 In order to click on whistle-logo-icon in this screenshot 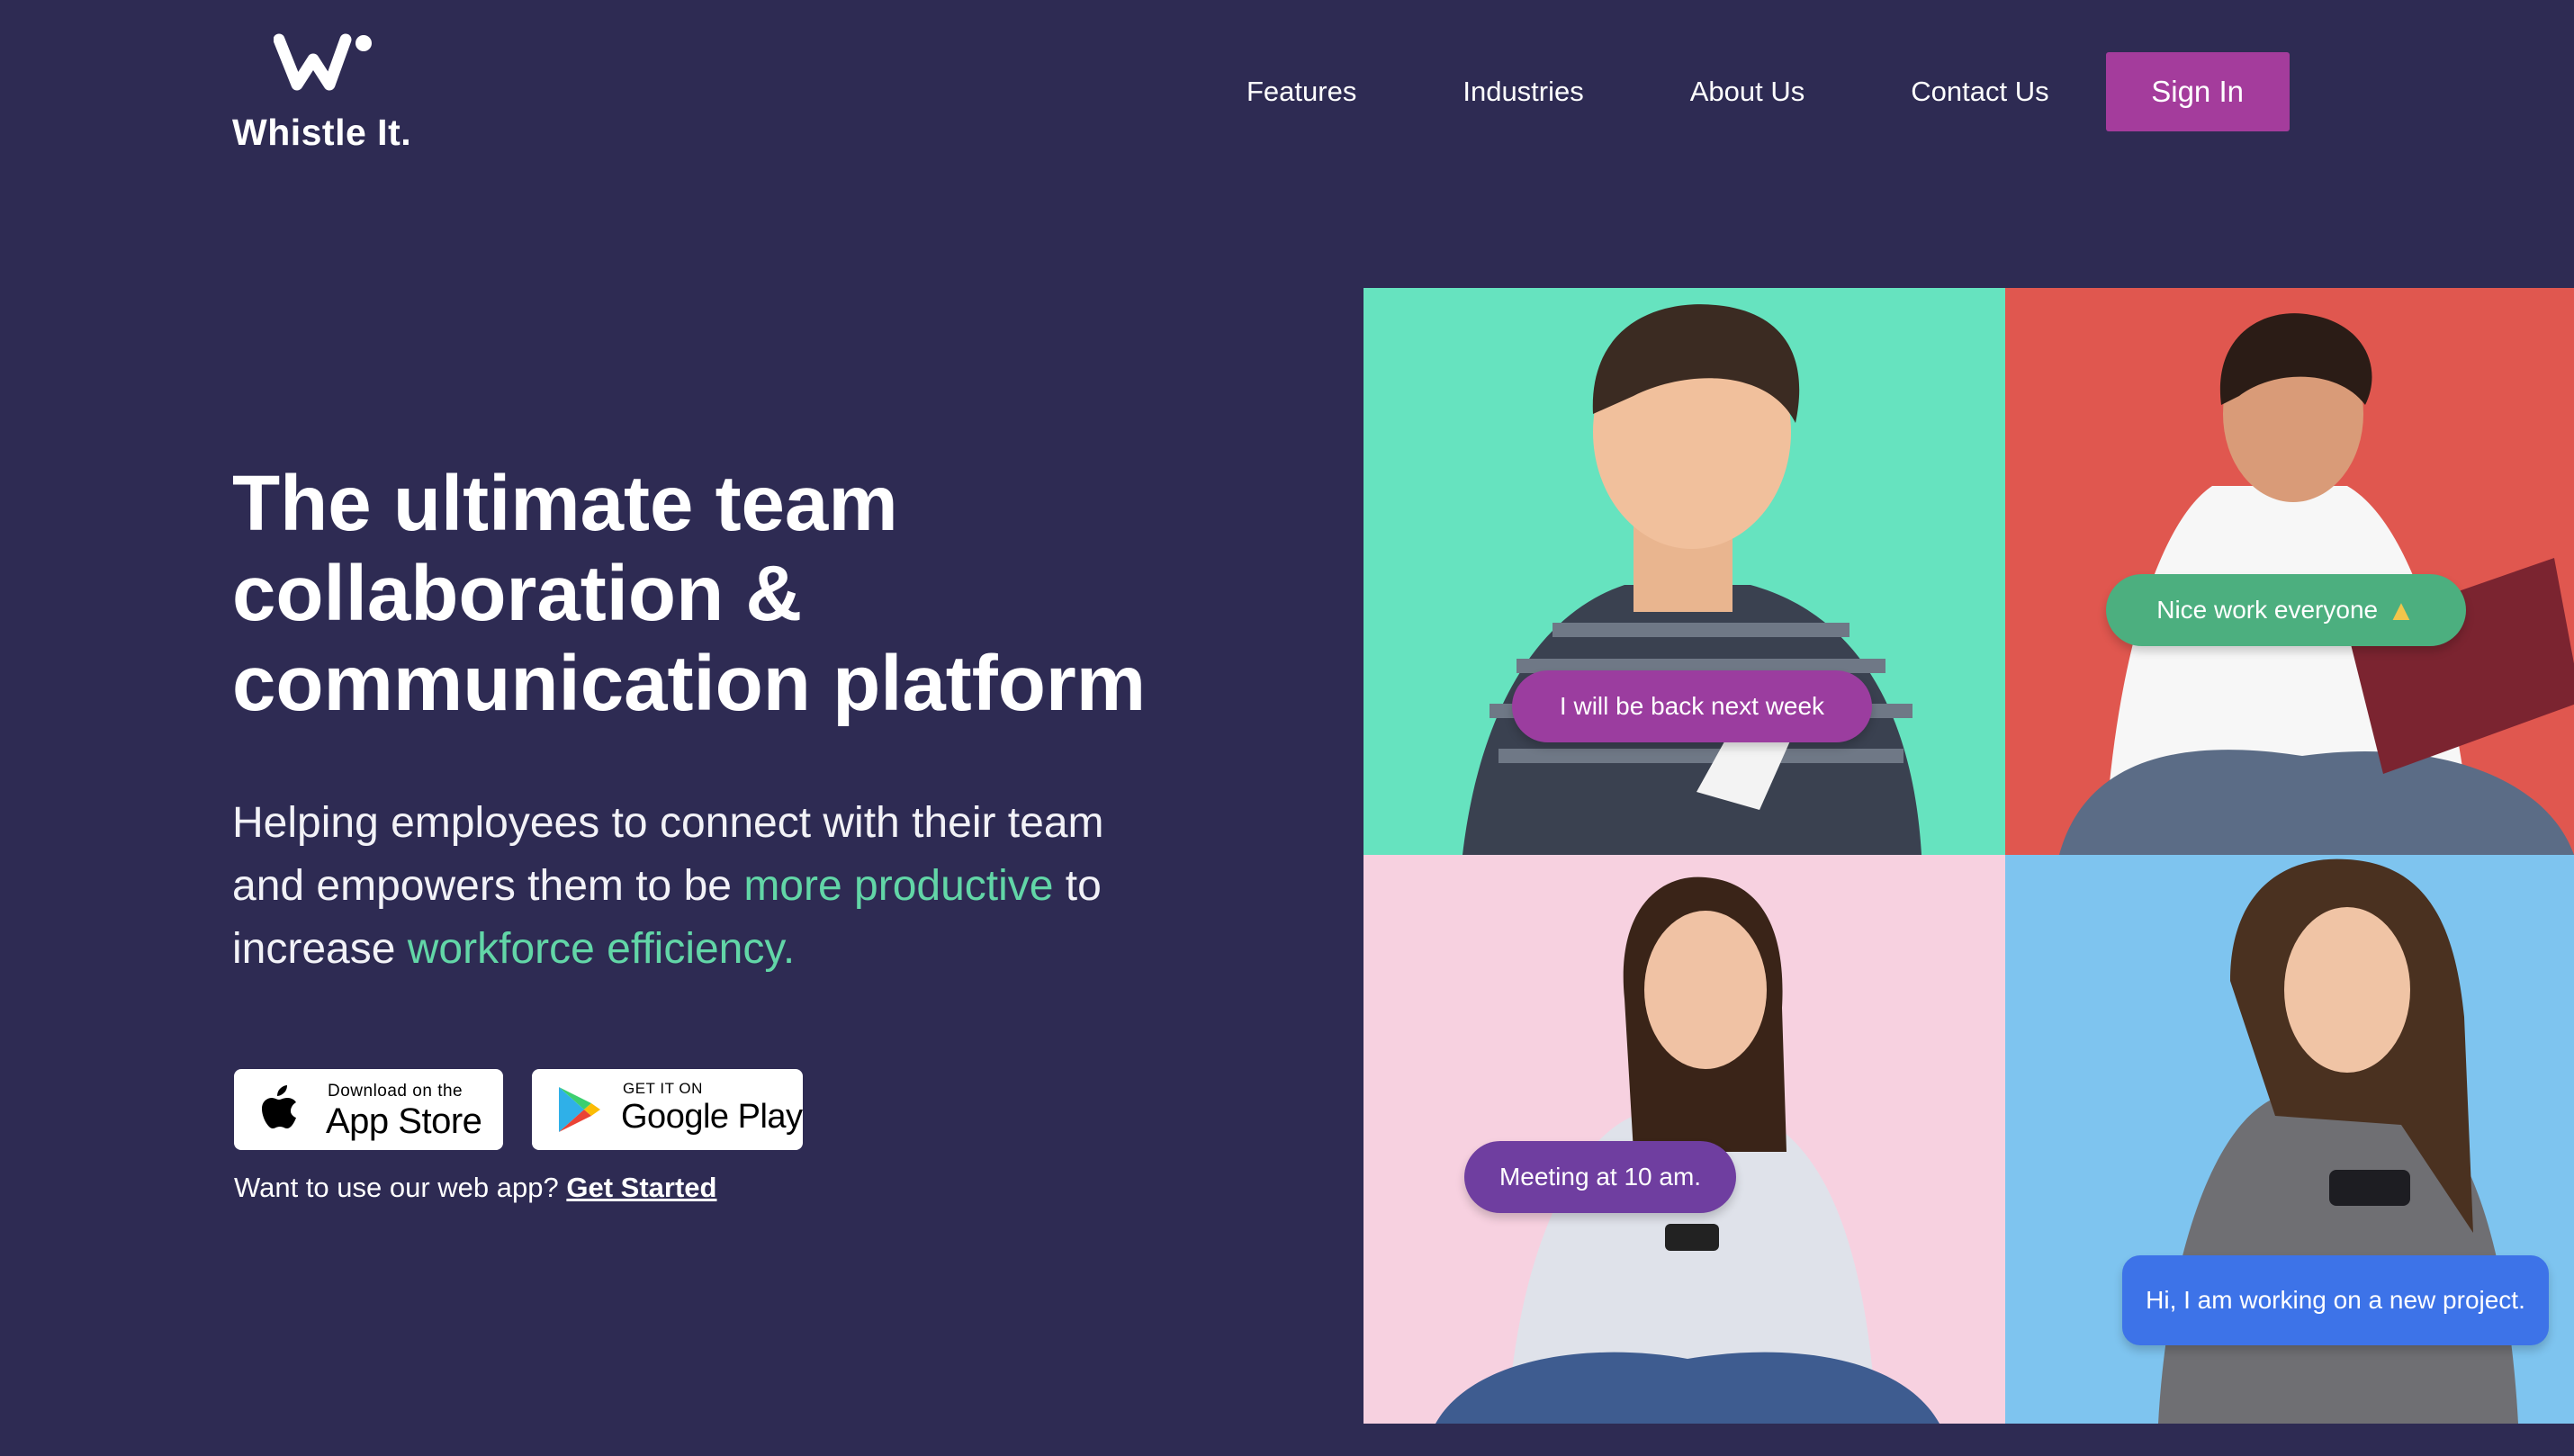, I will do `click(323, 62)`.